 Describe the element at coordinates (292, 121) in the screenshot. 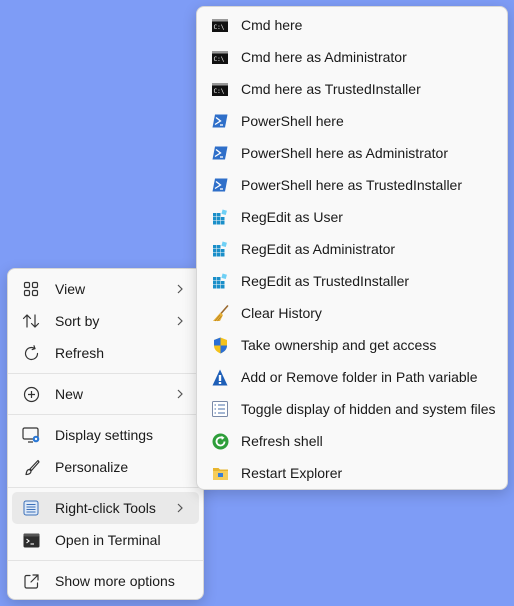

I see `submenu-item-label: PowerShell here` at that location.